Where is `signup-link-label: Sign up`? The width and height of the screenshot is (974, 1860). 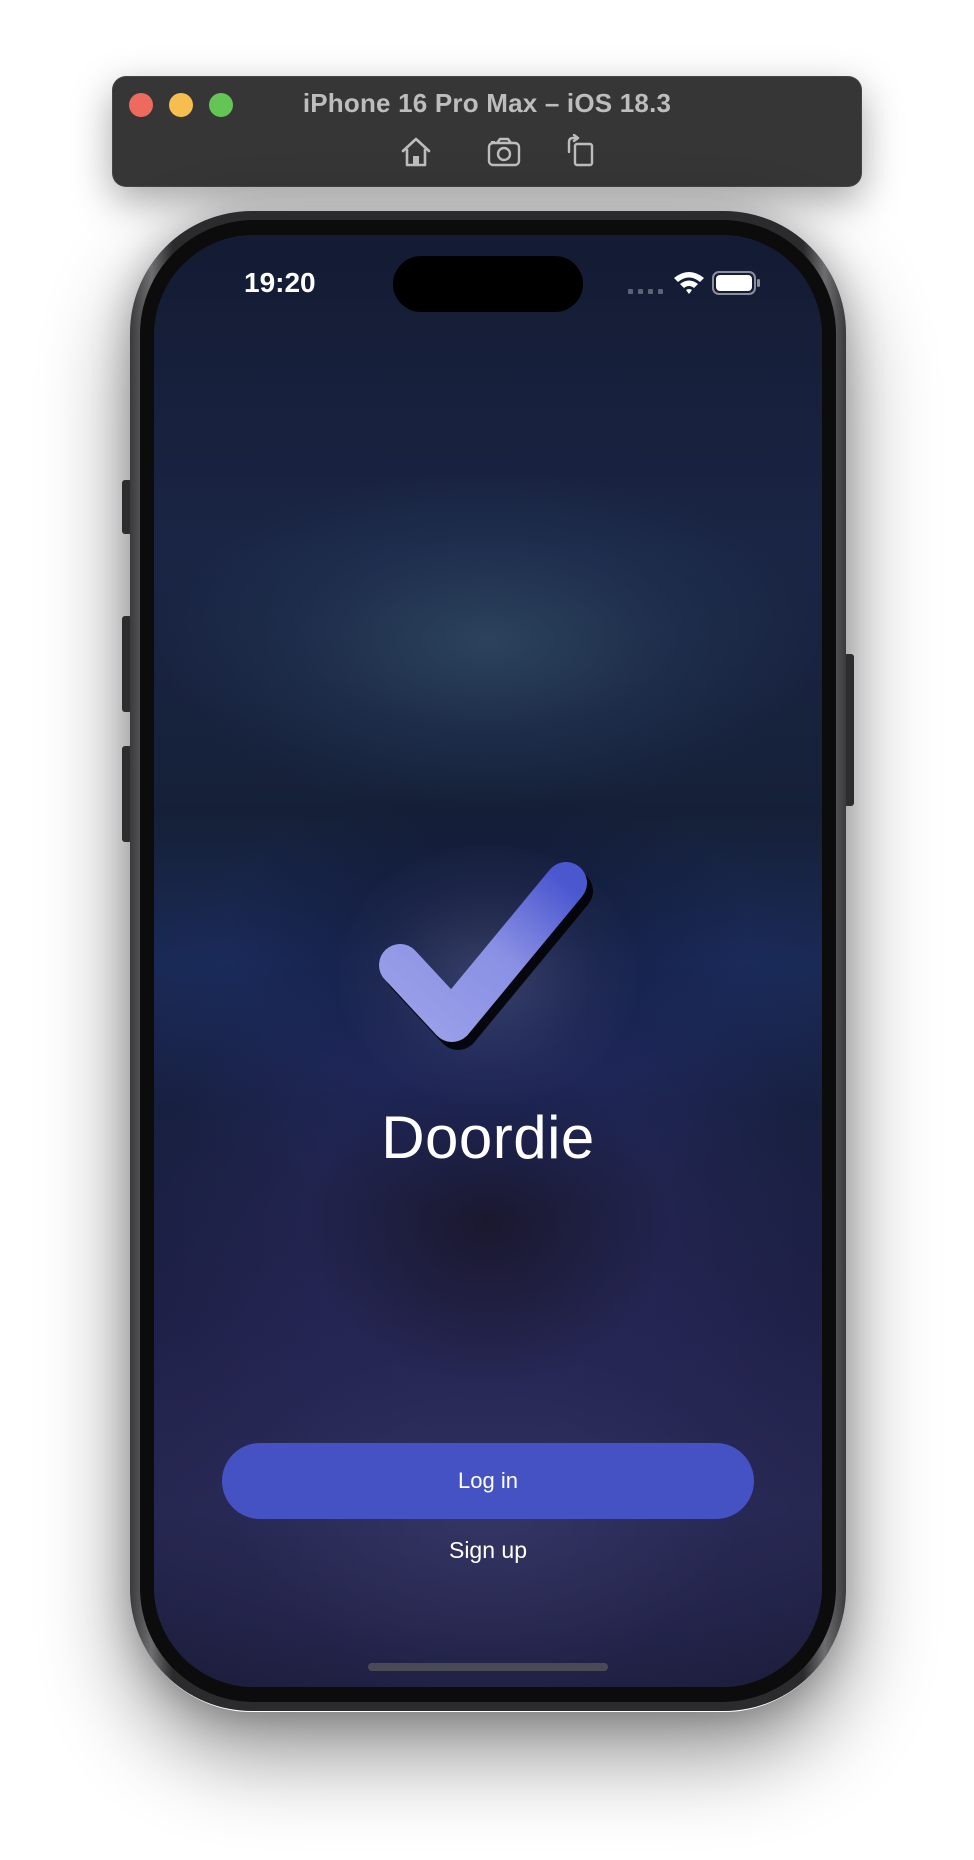
signup-link-label: Sign up is located at coordinates (487, 1550).